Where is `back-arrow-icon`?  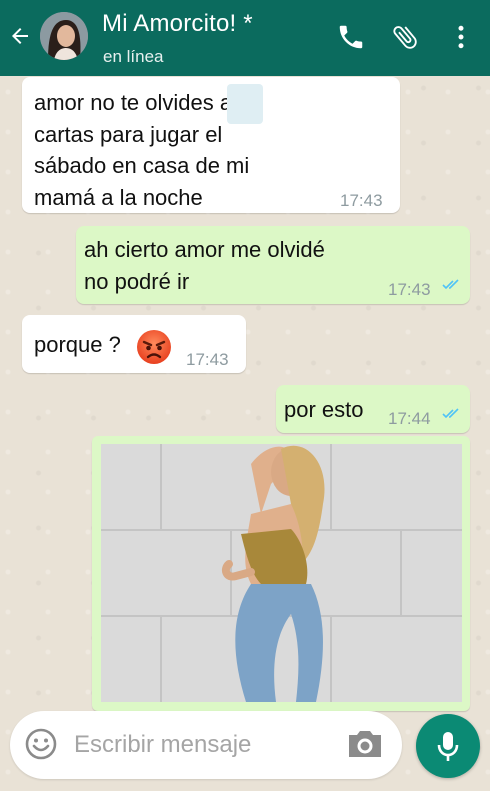
back-arrow-icon is located at coordinates (20, 36).